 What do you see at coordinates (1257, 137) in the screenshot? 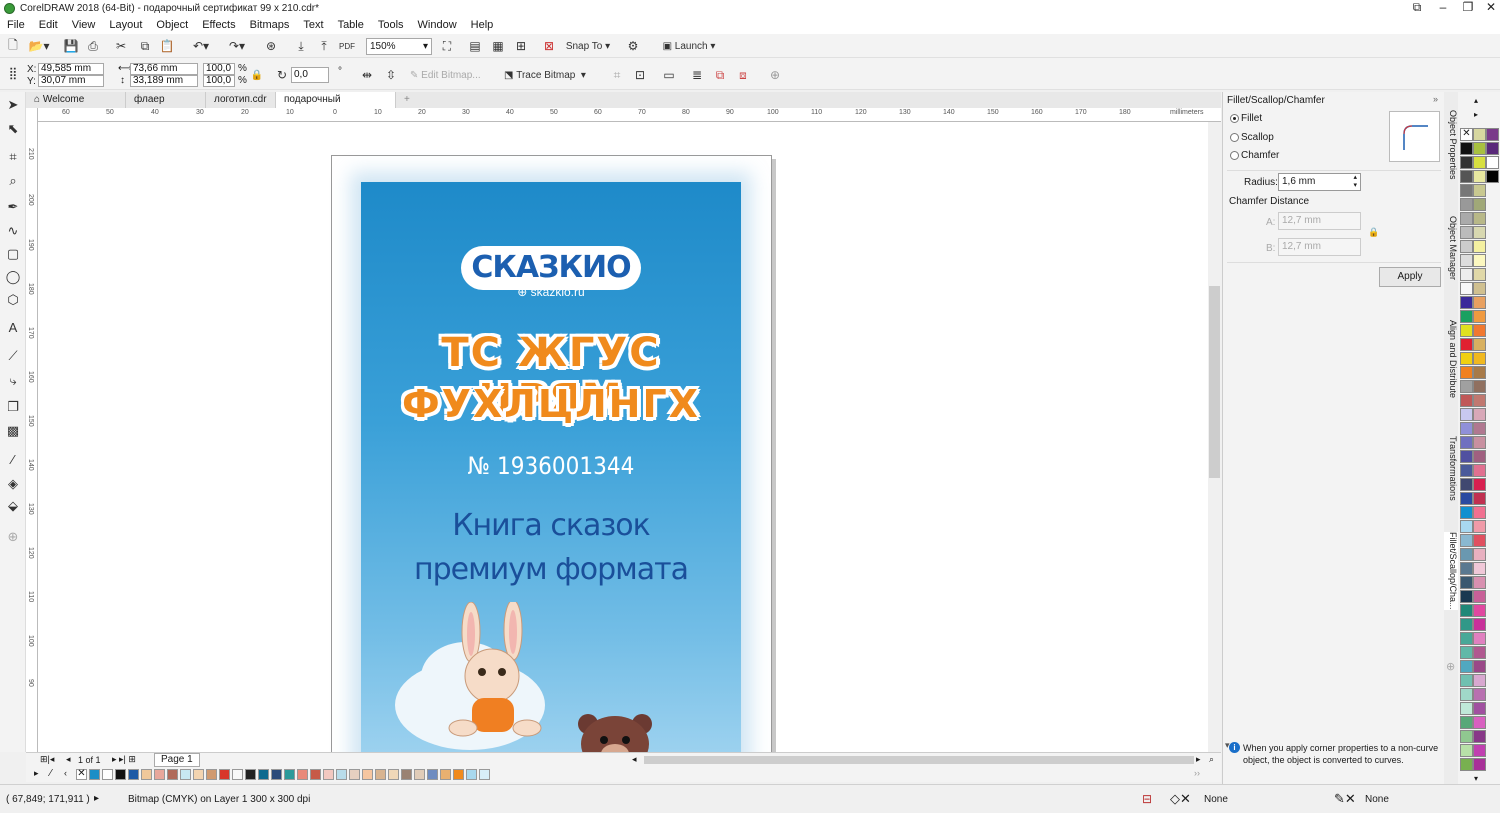
I see `scallop-label: Scallop` at bounding box center [1257, 137].